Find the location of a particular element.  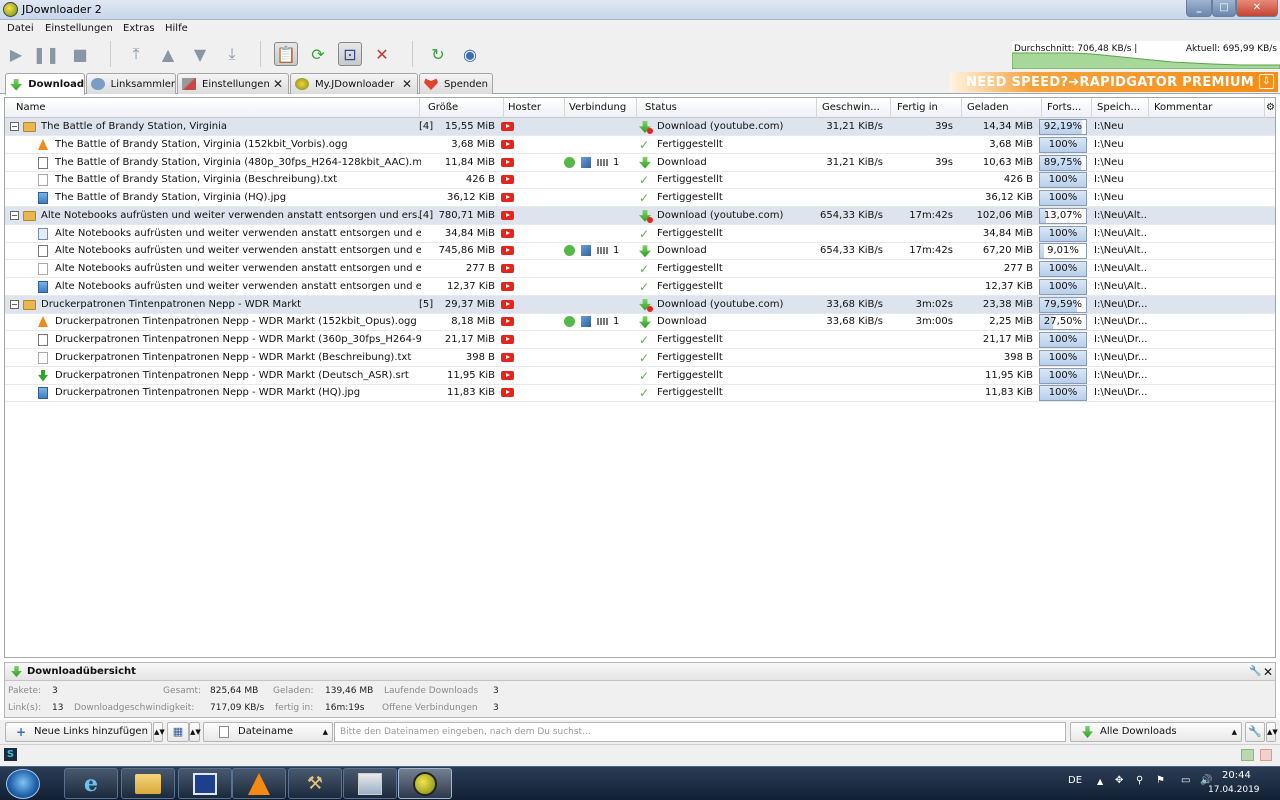

tab-spenden: Spenden is located at coordinates (456, 83).